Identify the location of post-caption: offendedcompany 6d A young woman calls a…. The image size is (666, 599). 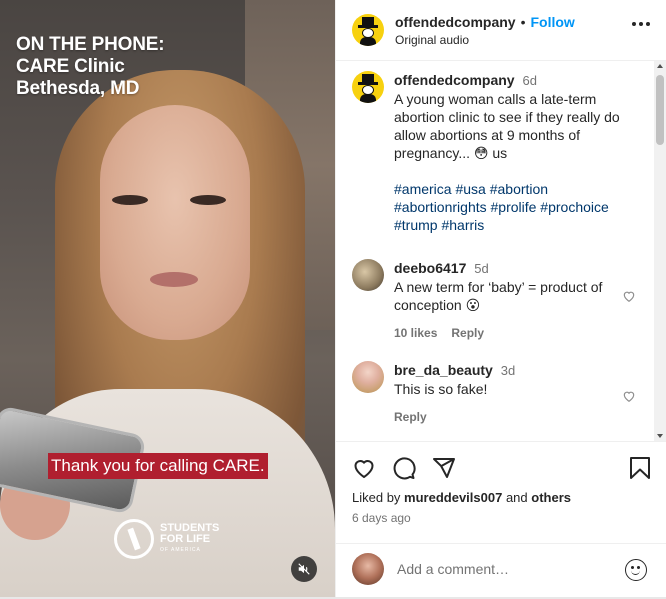
(493, 152).